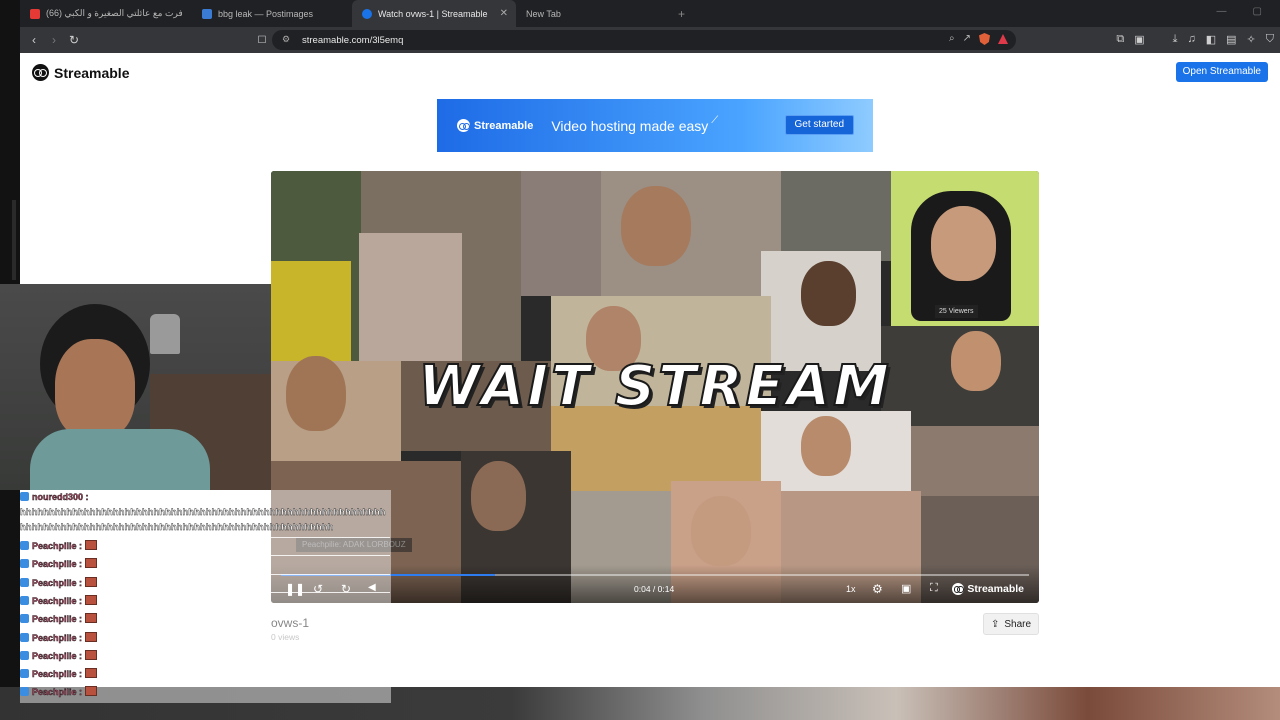  I want to click on brave-shield-icon, so click(984, 39).